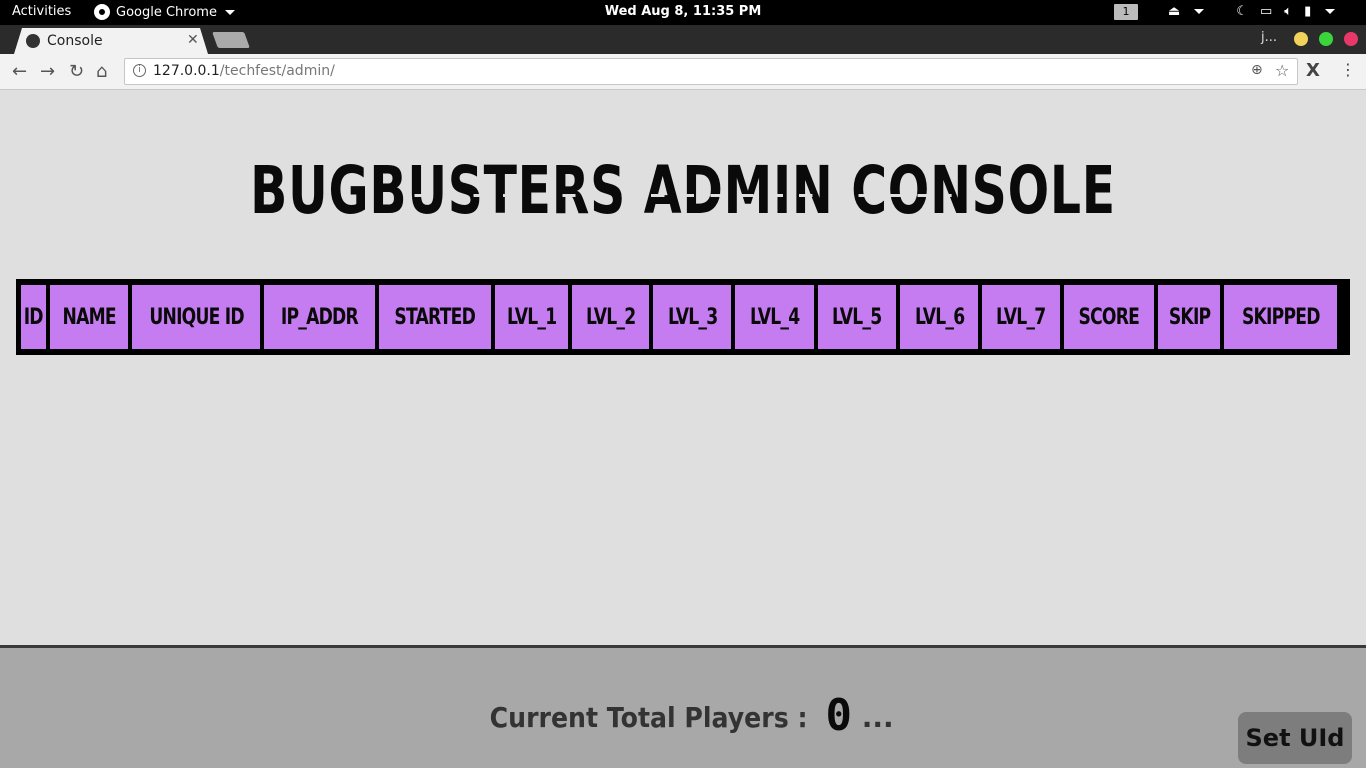  Describe the element at coordinates (692, 317) in the screenshot. I see `header-lvl-3: LVL_3` at that location.